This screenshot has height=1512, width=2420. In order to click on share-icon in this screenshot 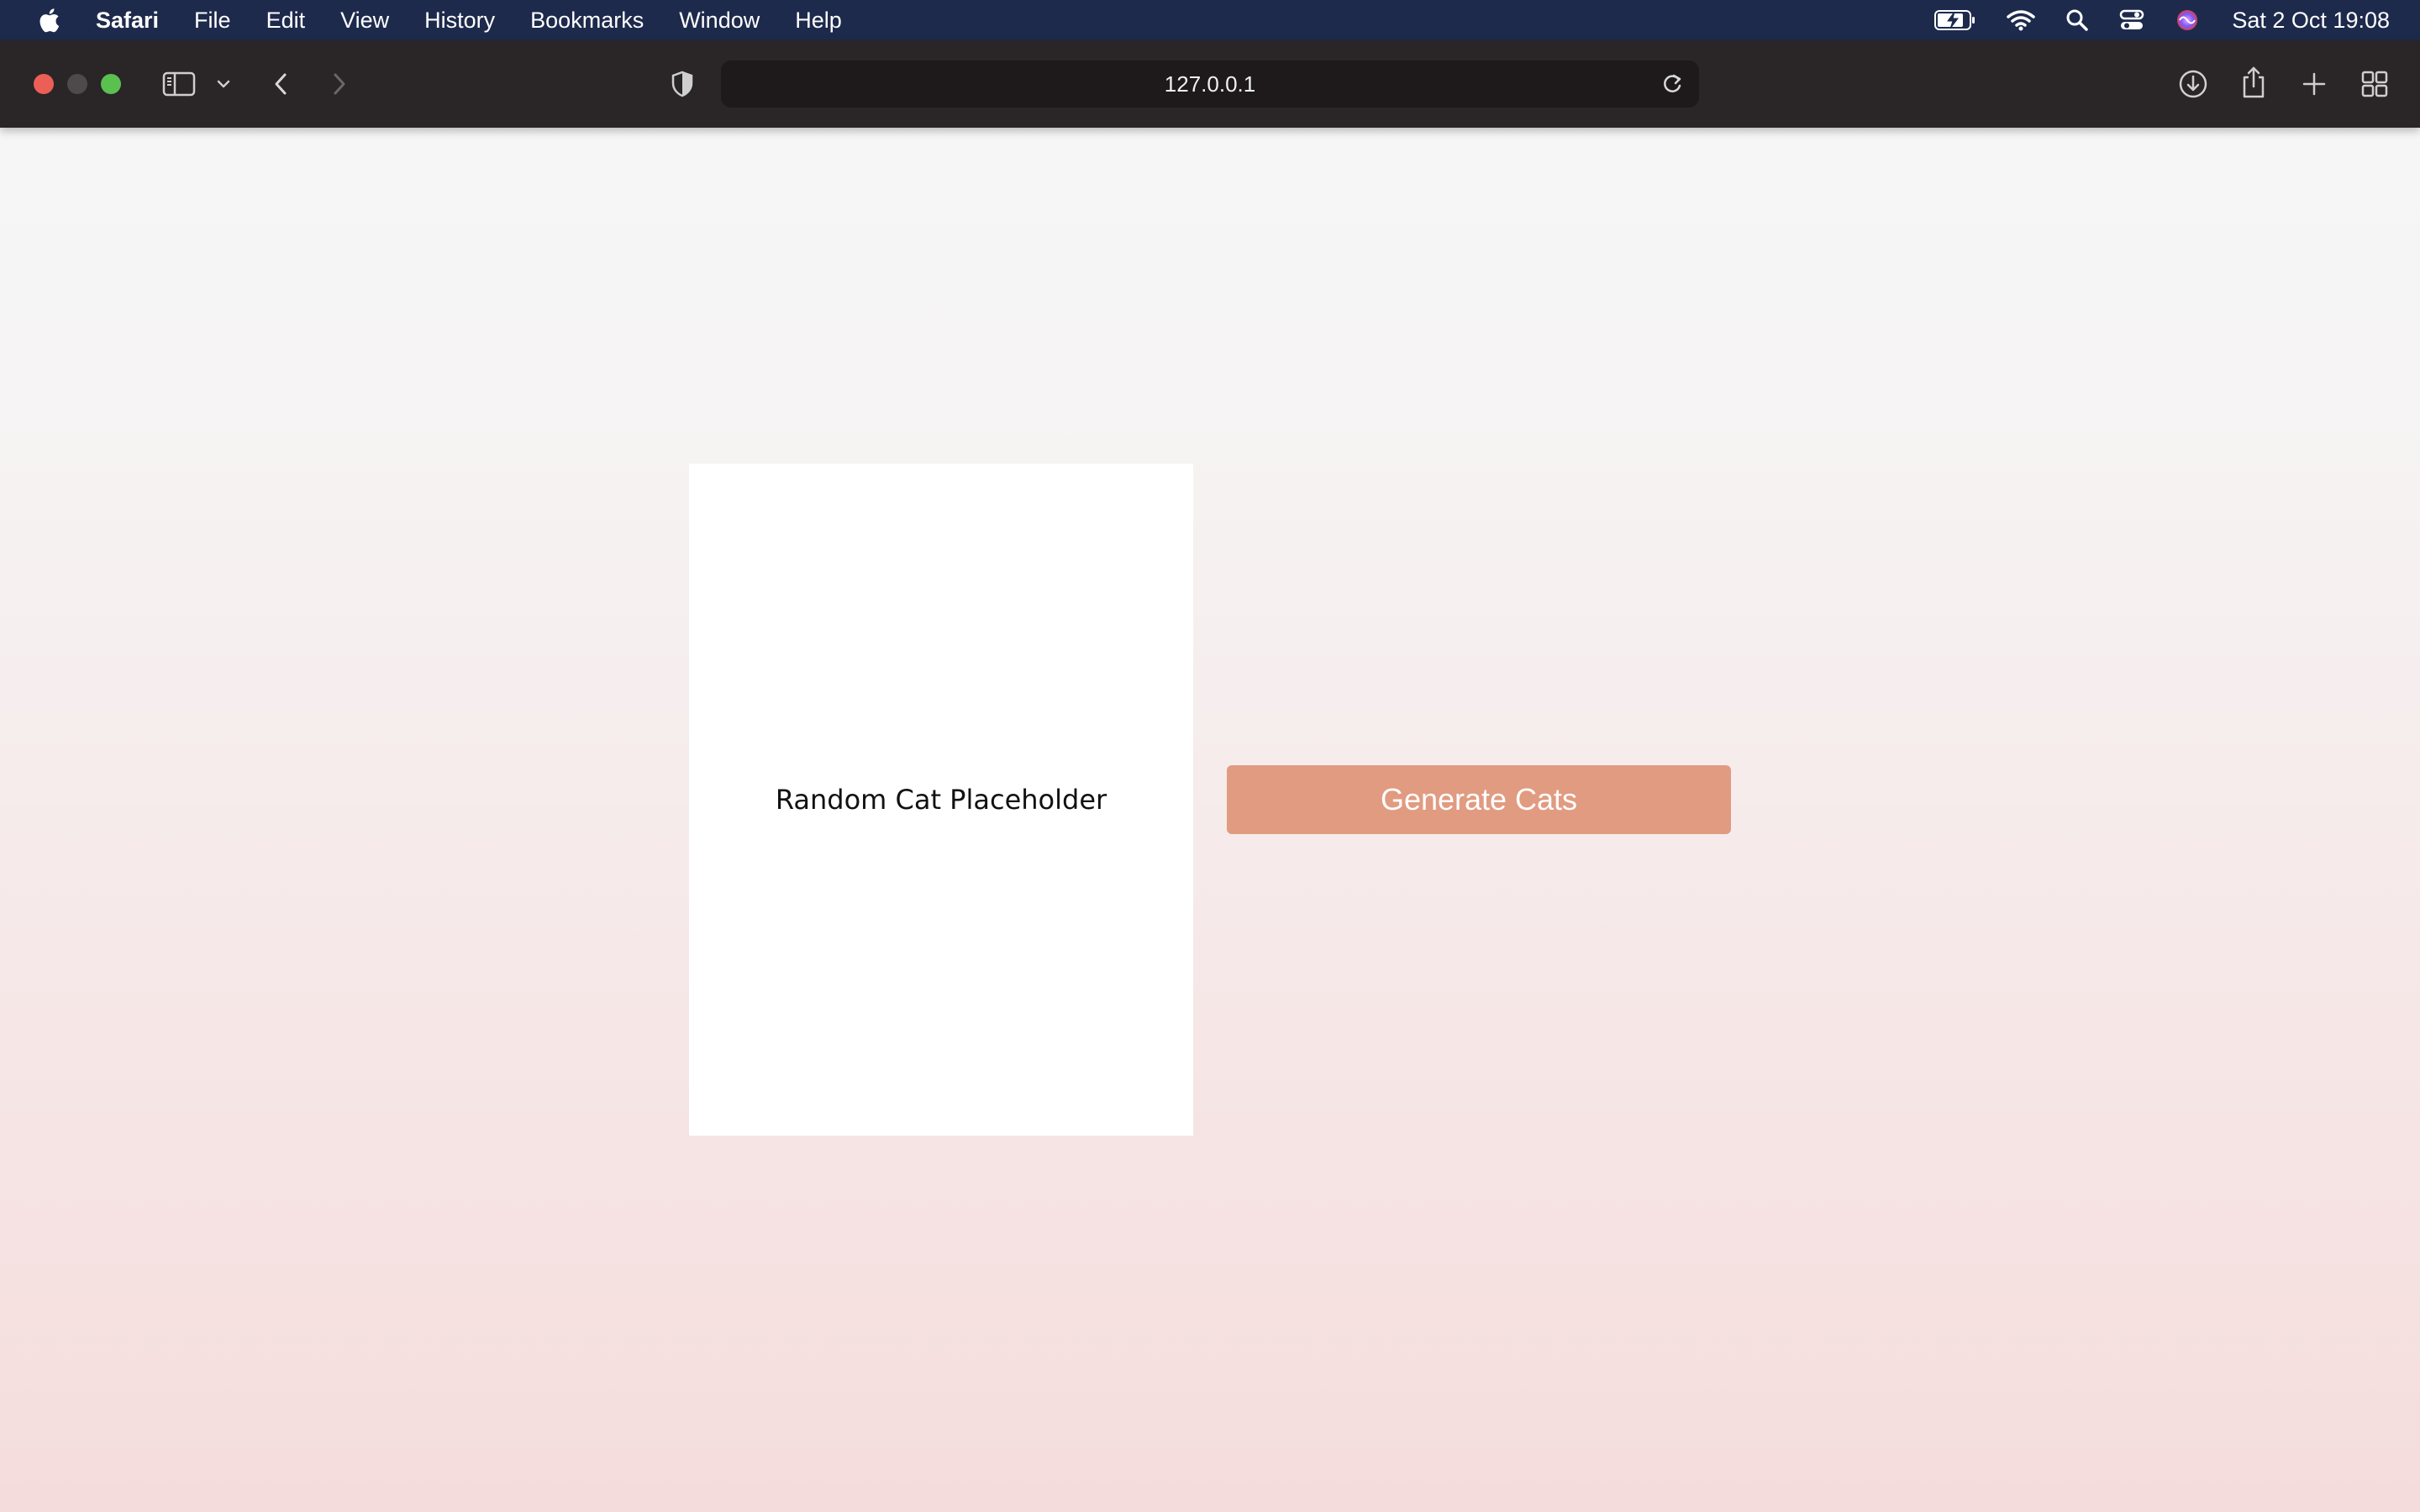, I will do `click(2253, 82)`.